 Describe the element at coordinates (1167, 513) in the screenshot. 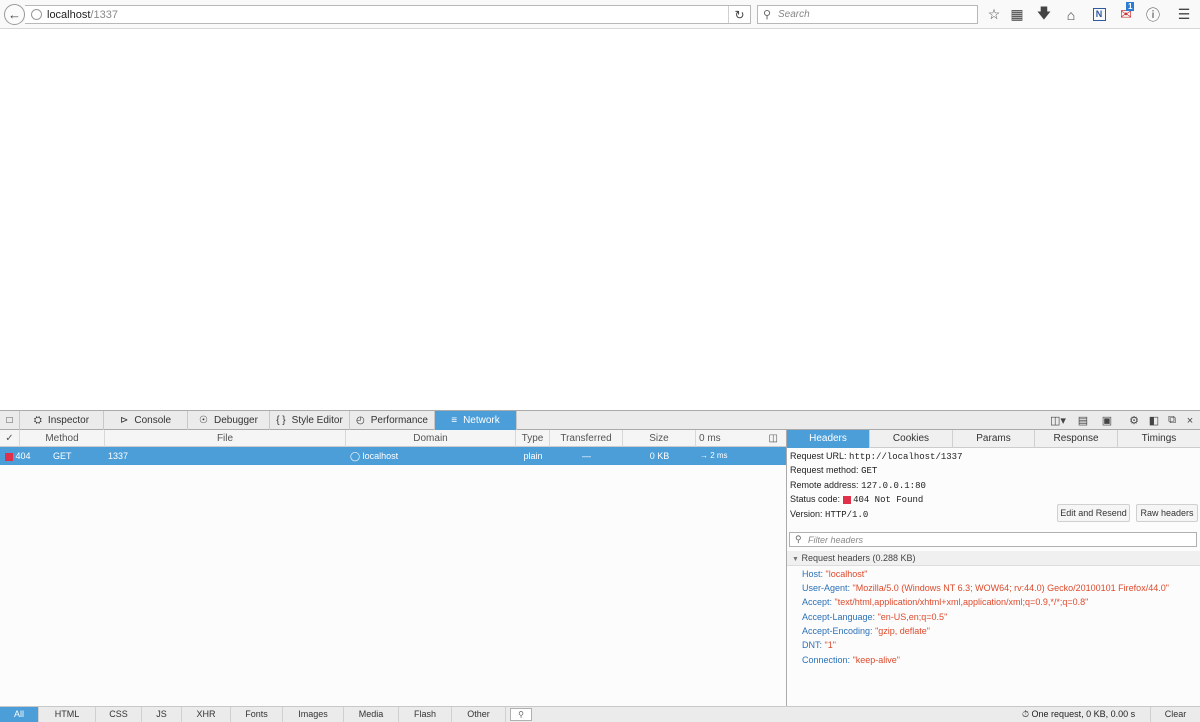

I see `raw-headers-button: Raw headers` at that location.